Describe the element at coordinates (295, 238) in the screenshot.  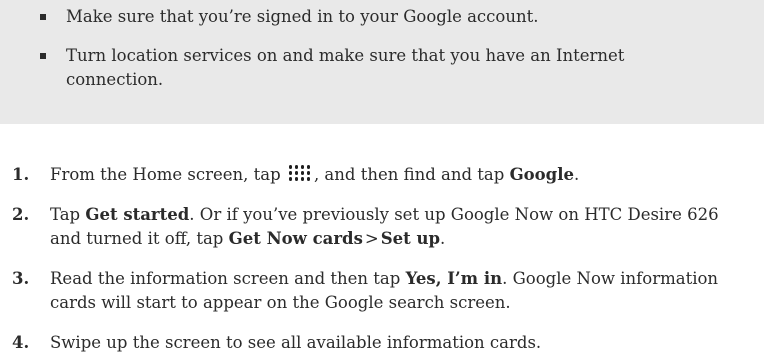
I see `bold-term: Get Now cards` at that location.